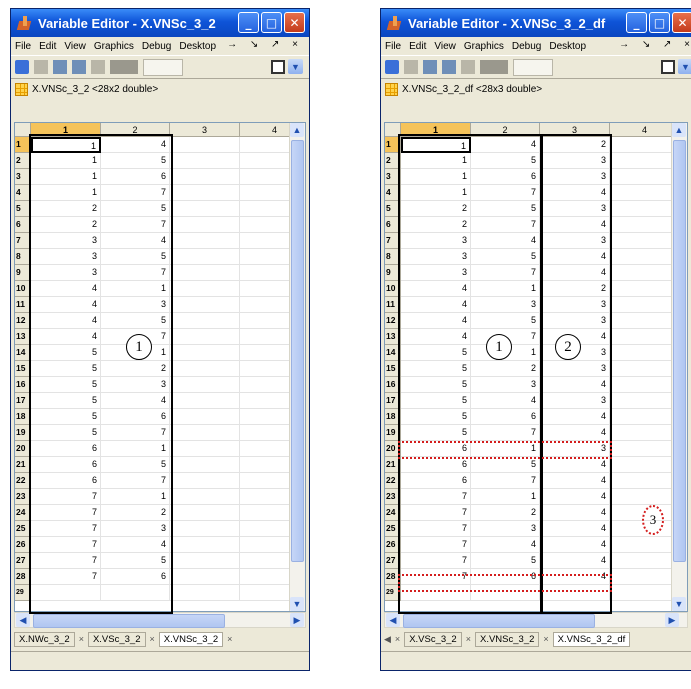  What do you see at coordinates (297, 367) in the screenshot?
I see `vertical-scrollbar: ▲ ▼` at bounding box center [297, 367].